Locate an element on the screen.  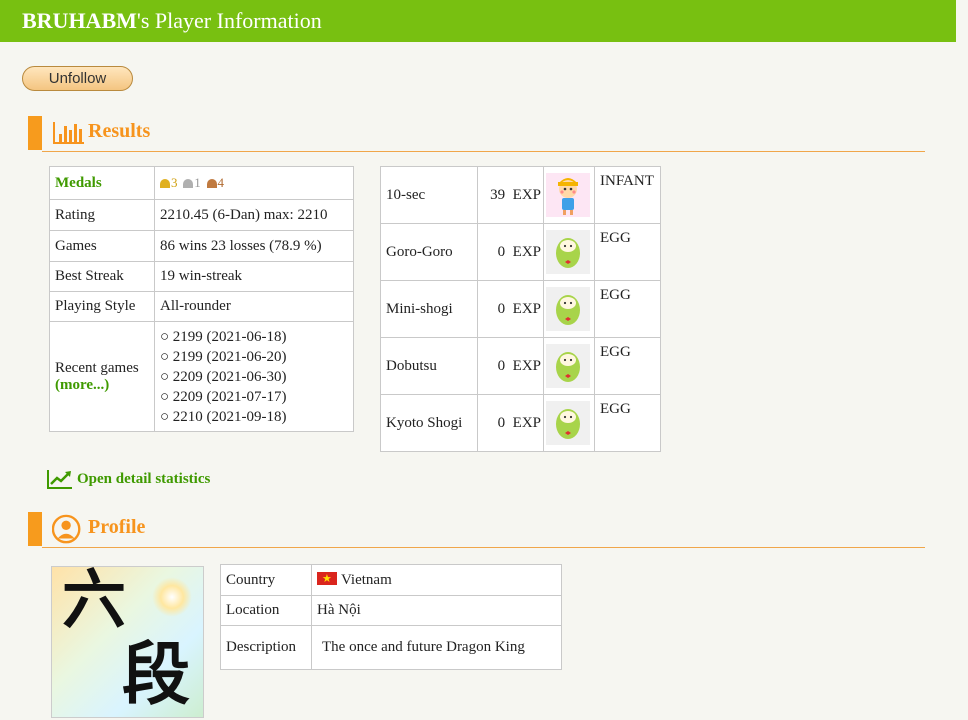
table-row: Country ★ Vietnam is located at coordinates (391, 580).